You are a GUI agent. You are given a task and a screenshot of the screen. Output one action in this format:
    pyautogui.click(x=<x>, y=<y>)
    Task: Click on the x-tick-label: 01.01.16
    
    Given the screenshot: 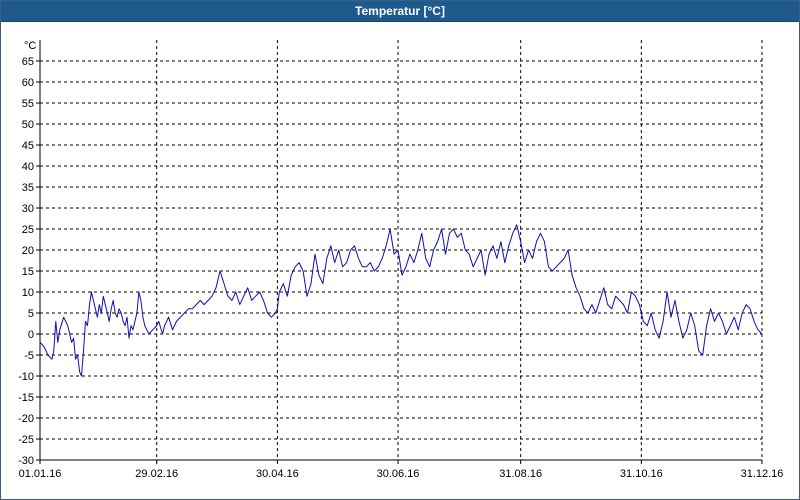 What is the action you would take?
    pyautogui.click(x=40, y=474)
    